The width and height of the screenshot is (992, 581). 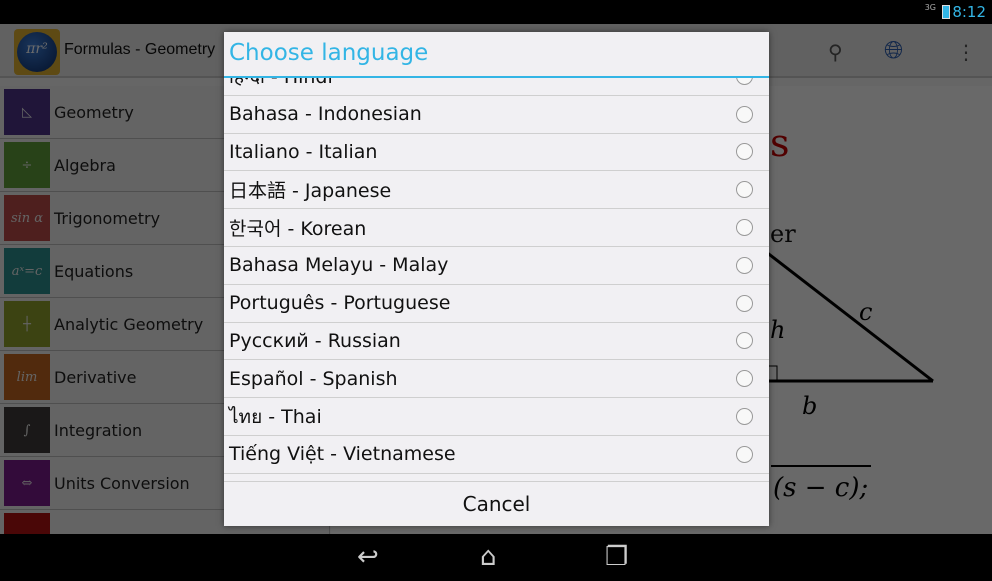 I want to click on language-option: Русский - Russian, so click(x=496, y=342).